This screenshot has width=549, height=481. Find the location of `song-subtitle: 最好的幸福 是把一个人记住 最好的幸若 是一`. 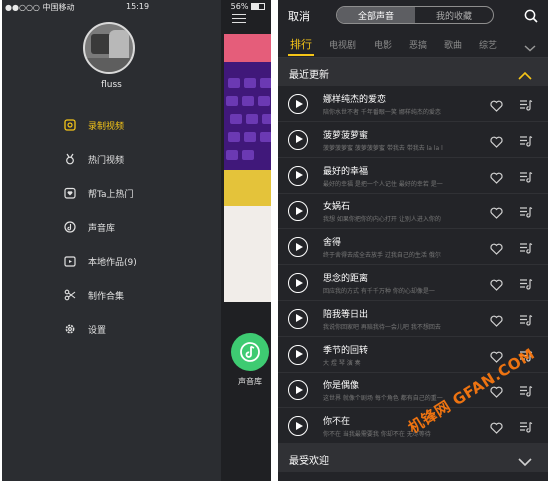

song-subtitle: 最好的幸福 是把一个人记住 最好的幸若 是一 is located at coordinates (383, 184).